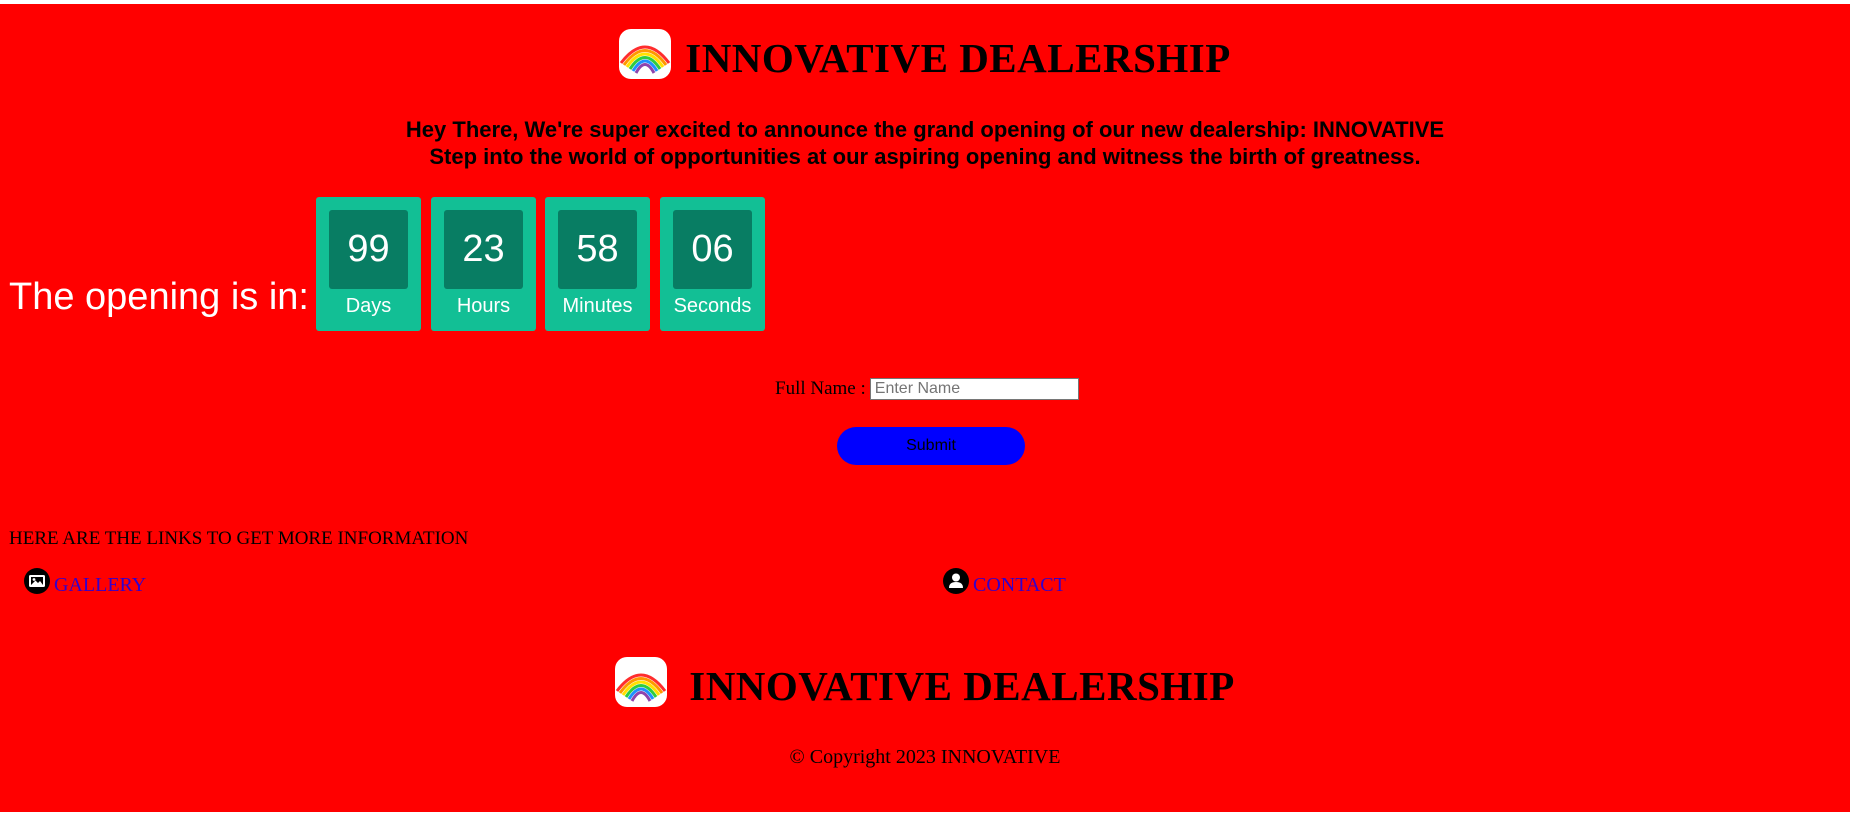  I want to click on contact-link-text: CONTACT, so click(1019, 585).